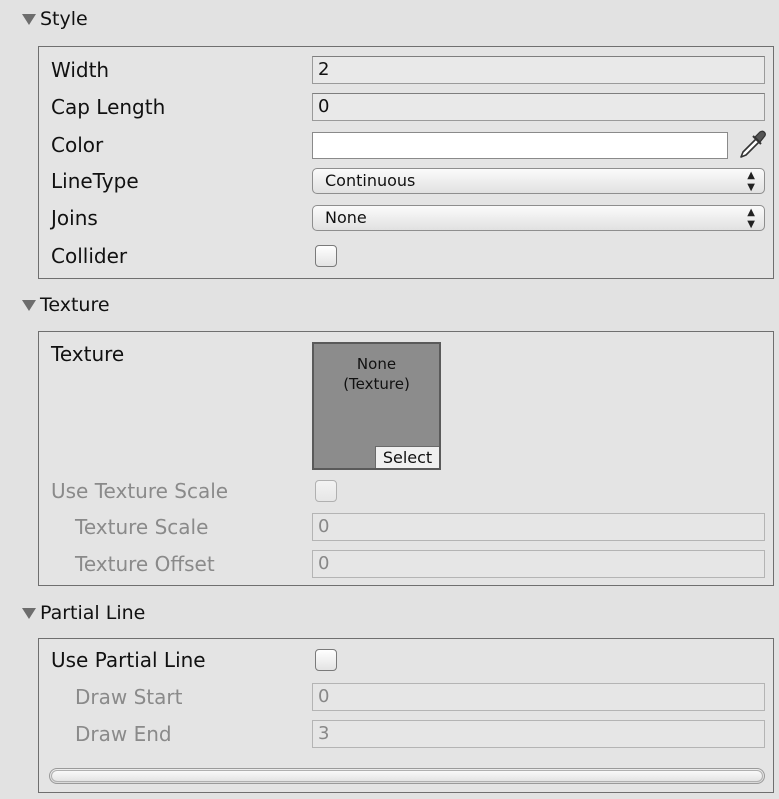 The width and height of the screenshot is (779, 799). I want to click on texture-select-button: Select, so click(407, 457).